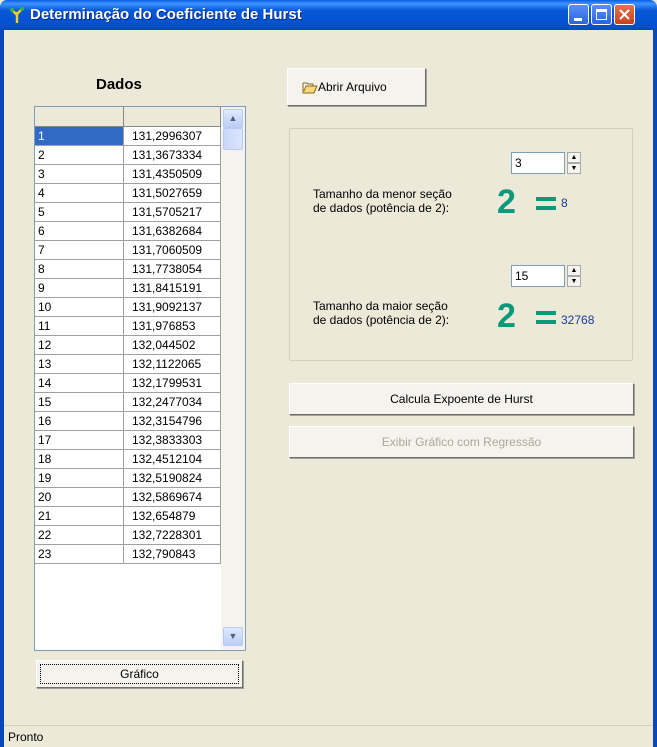 The width and height of the screenshot is (657, 747). I want to click on grid-header-index, so click(79, 117).